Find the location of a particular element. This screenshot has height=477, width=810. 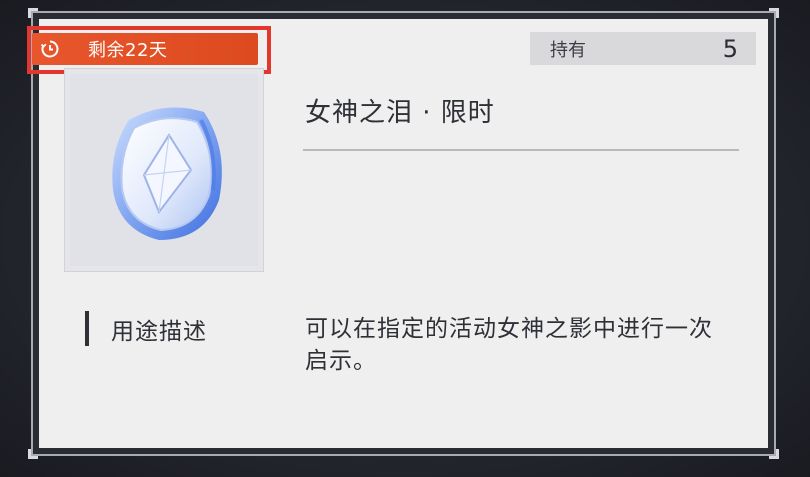

item-image-frame is located at coordinates (164, 170).